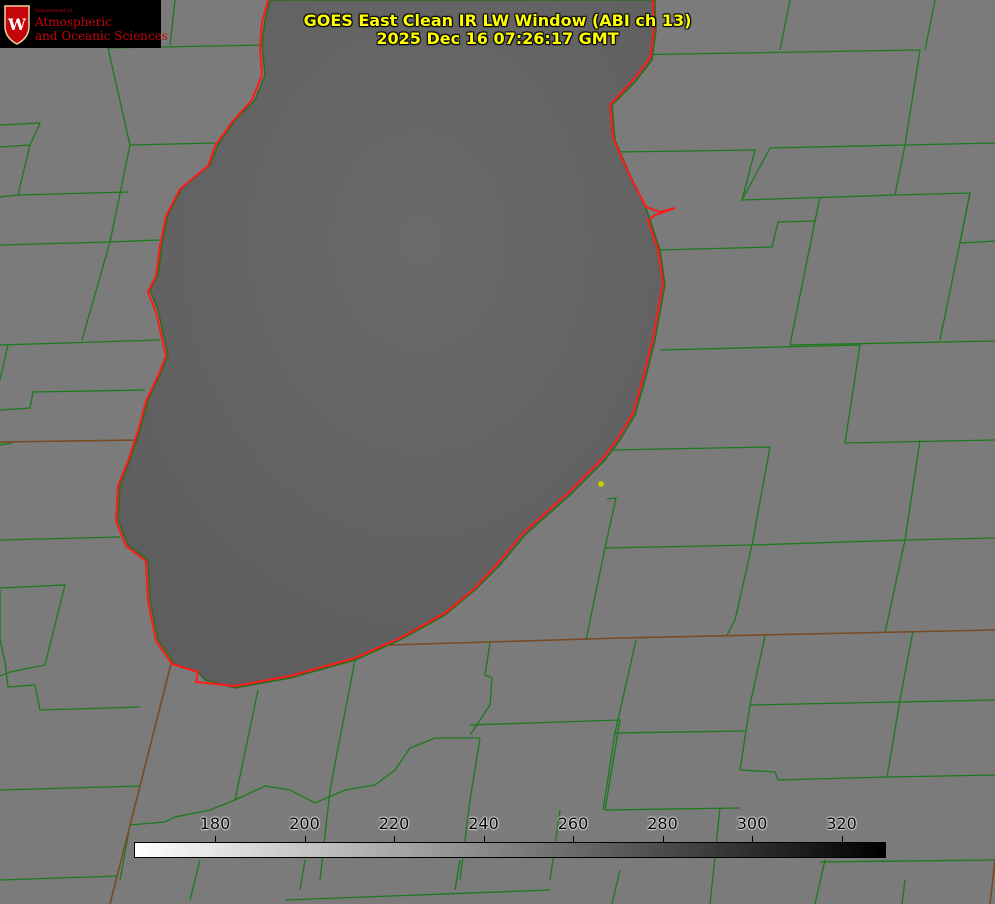 This screenshot has width=995, height=904. I want to click on image-title: GOES East Clean IR LW Window (ABI ch 13), so click(497, 20).